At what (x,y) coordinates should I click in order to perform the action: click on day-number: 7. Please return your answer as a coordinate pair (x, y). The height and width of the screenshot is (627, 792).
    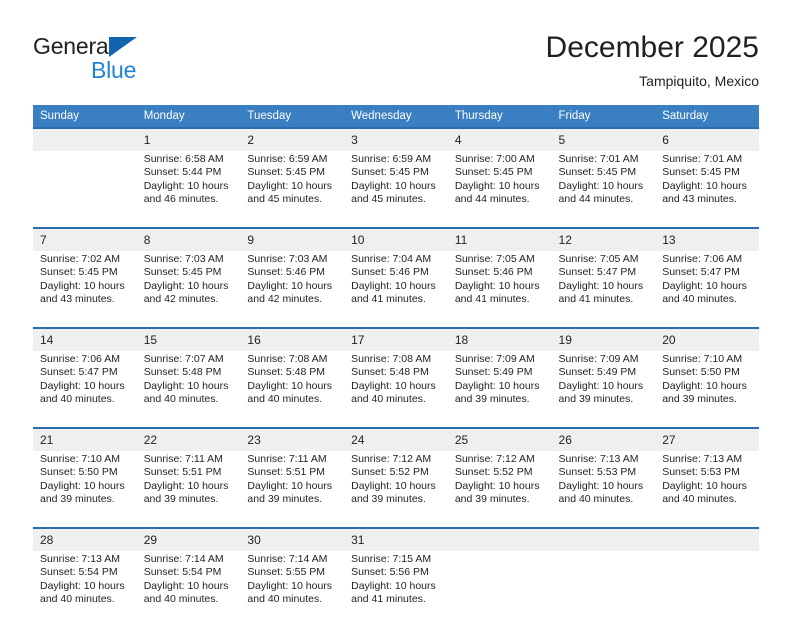
    Looking at the image, I should click on (85, 240).